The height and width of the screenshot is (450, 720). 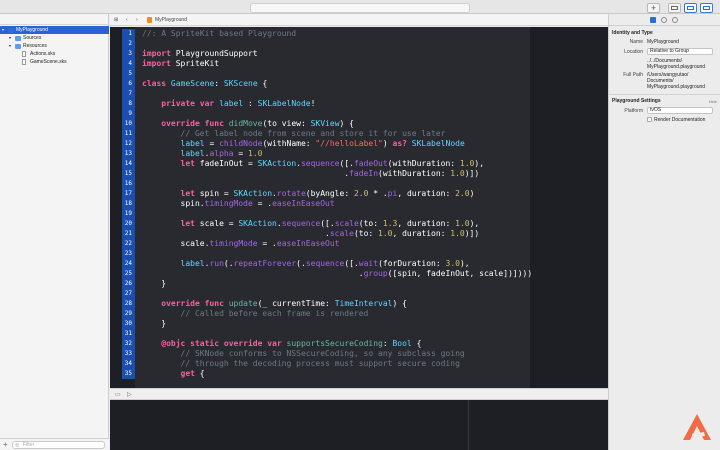 I want to click on navigator-item-label: Actions.sks, so click(x=43, y=54).